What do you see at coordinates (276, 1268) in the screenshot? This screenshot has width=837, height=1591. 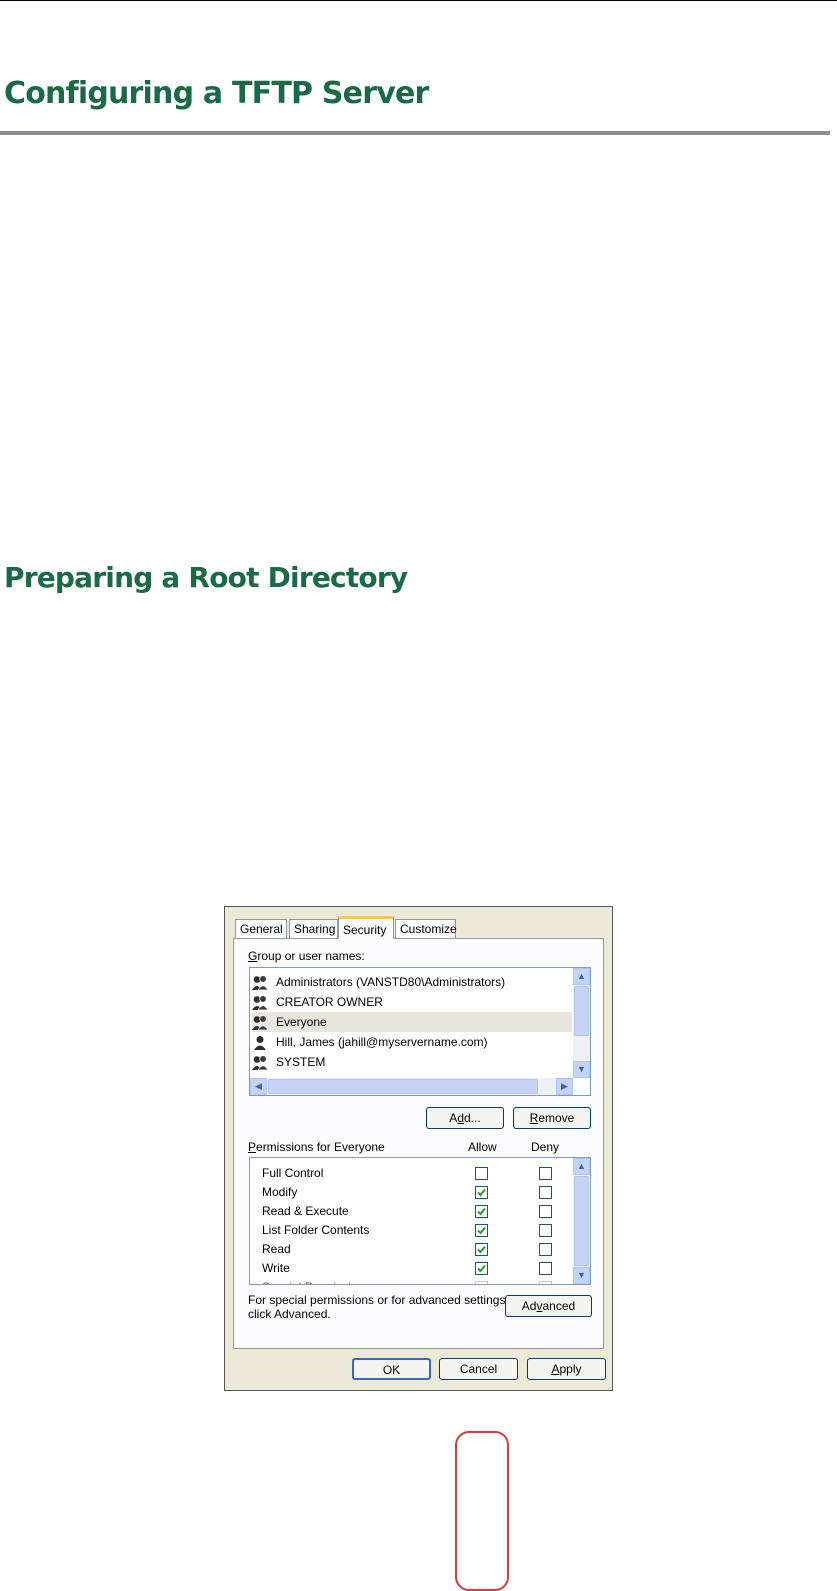 I see `permission-label: Write` at bounding box center [276, 1268].